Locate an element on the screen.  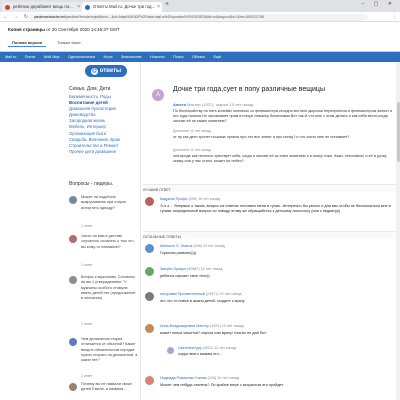
otvety-logo: @ ответы is located at coordinates (106, 71).